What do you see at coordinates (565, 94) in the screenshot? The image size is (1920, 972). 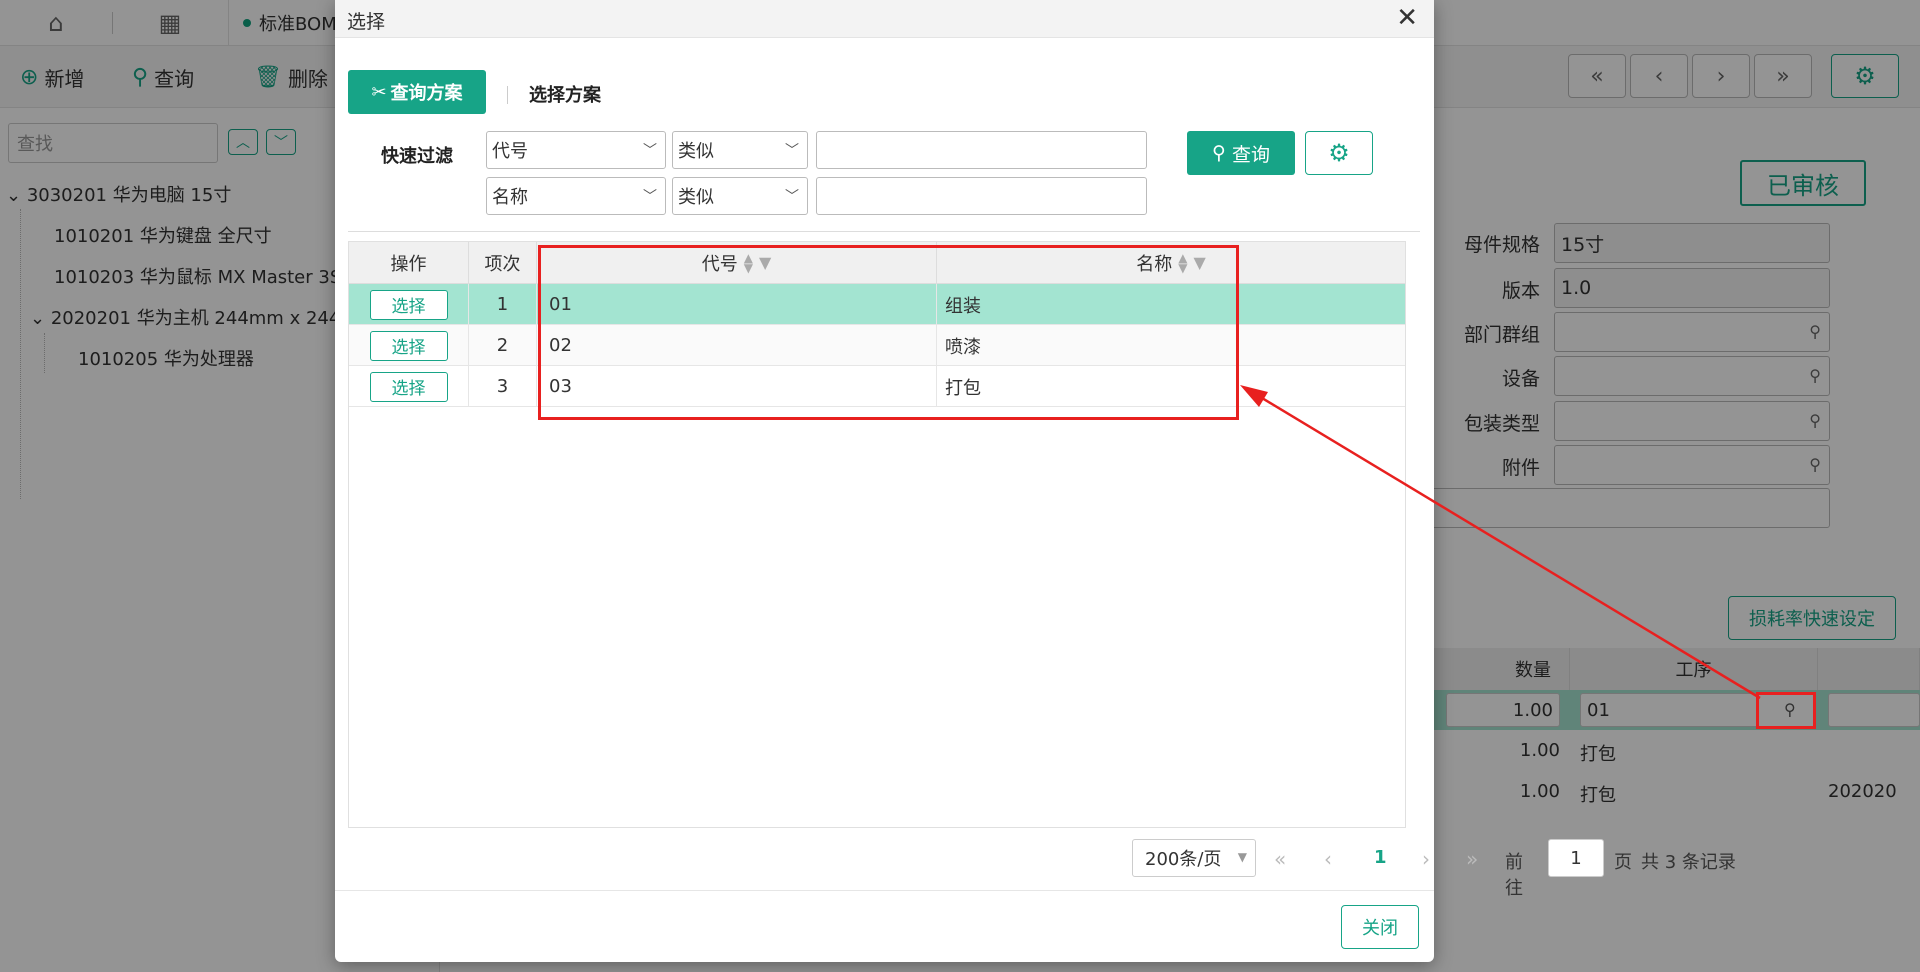 I see `select-scheme-button: 选择方案` at bounding box center [565, 94].